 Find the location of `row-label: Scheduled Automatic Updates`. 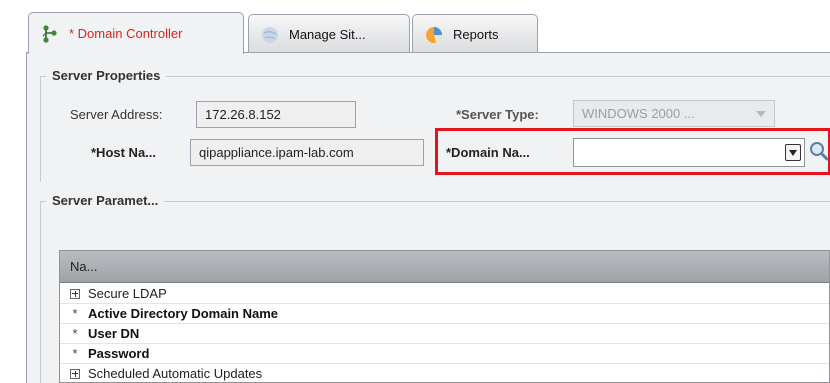

row-label: Scheduled Automatic Updates is located at coordinates (175, 373).